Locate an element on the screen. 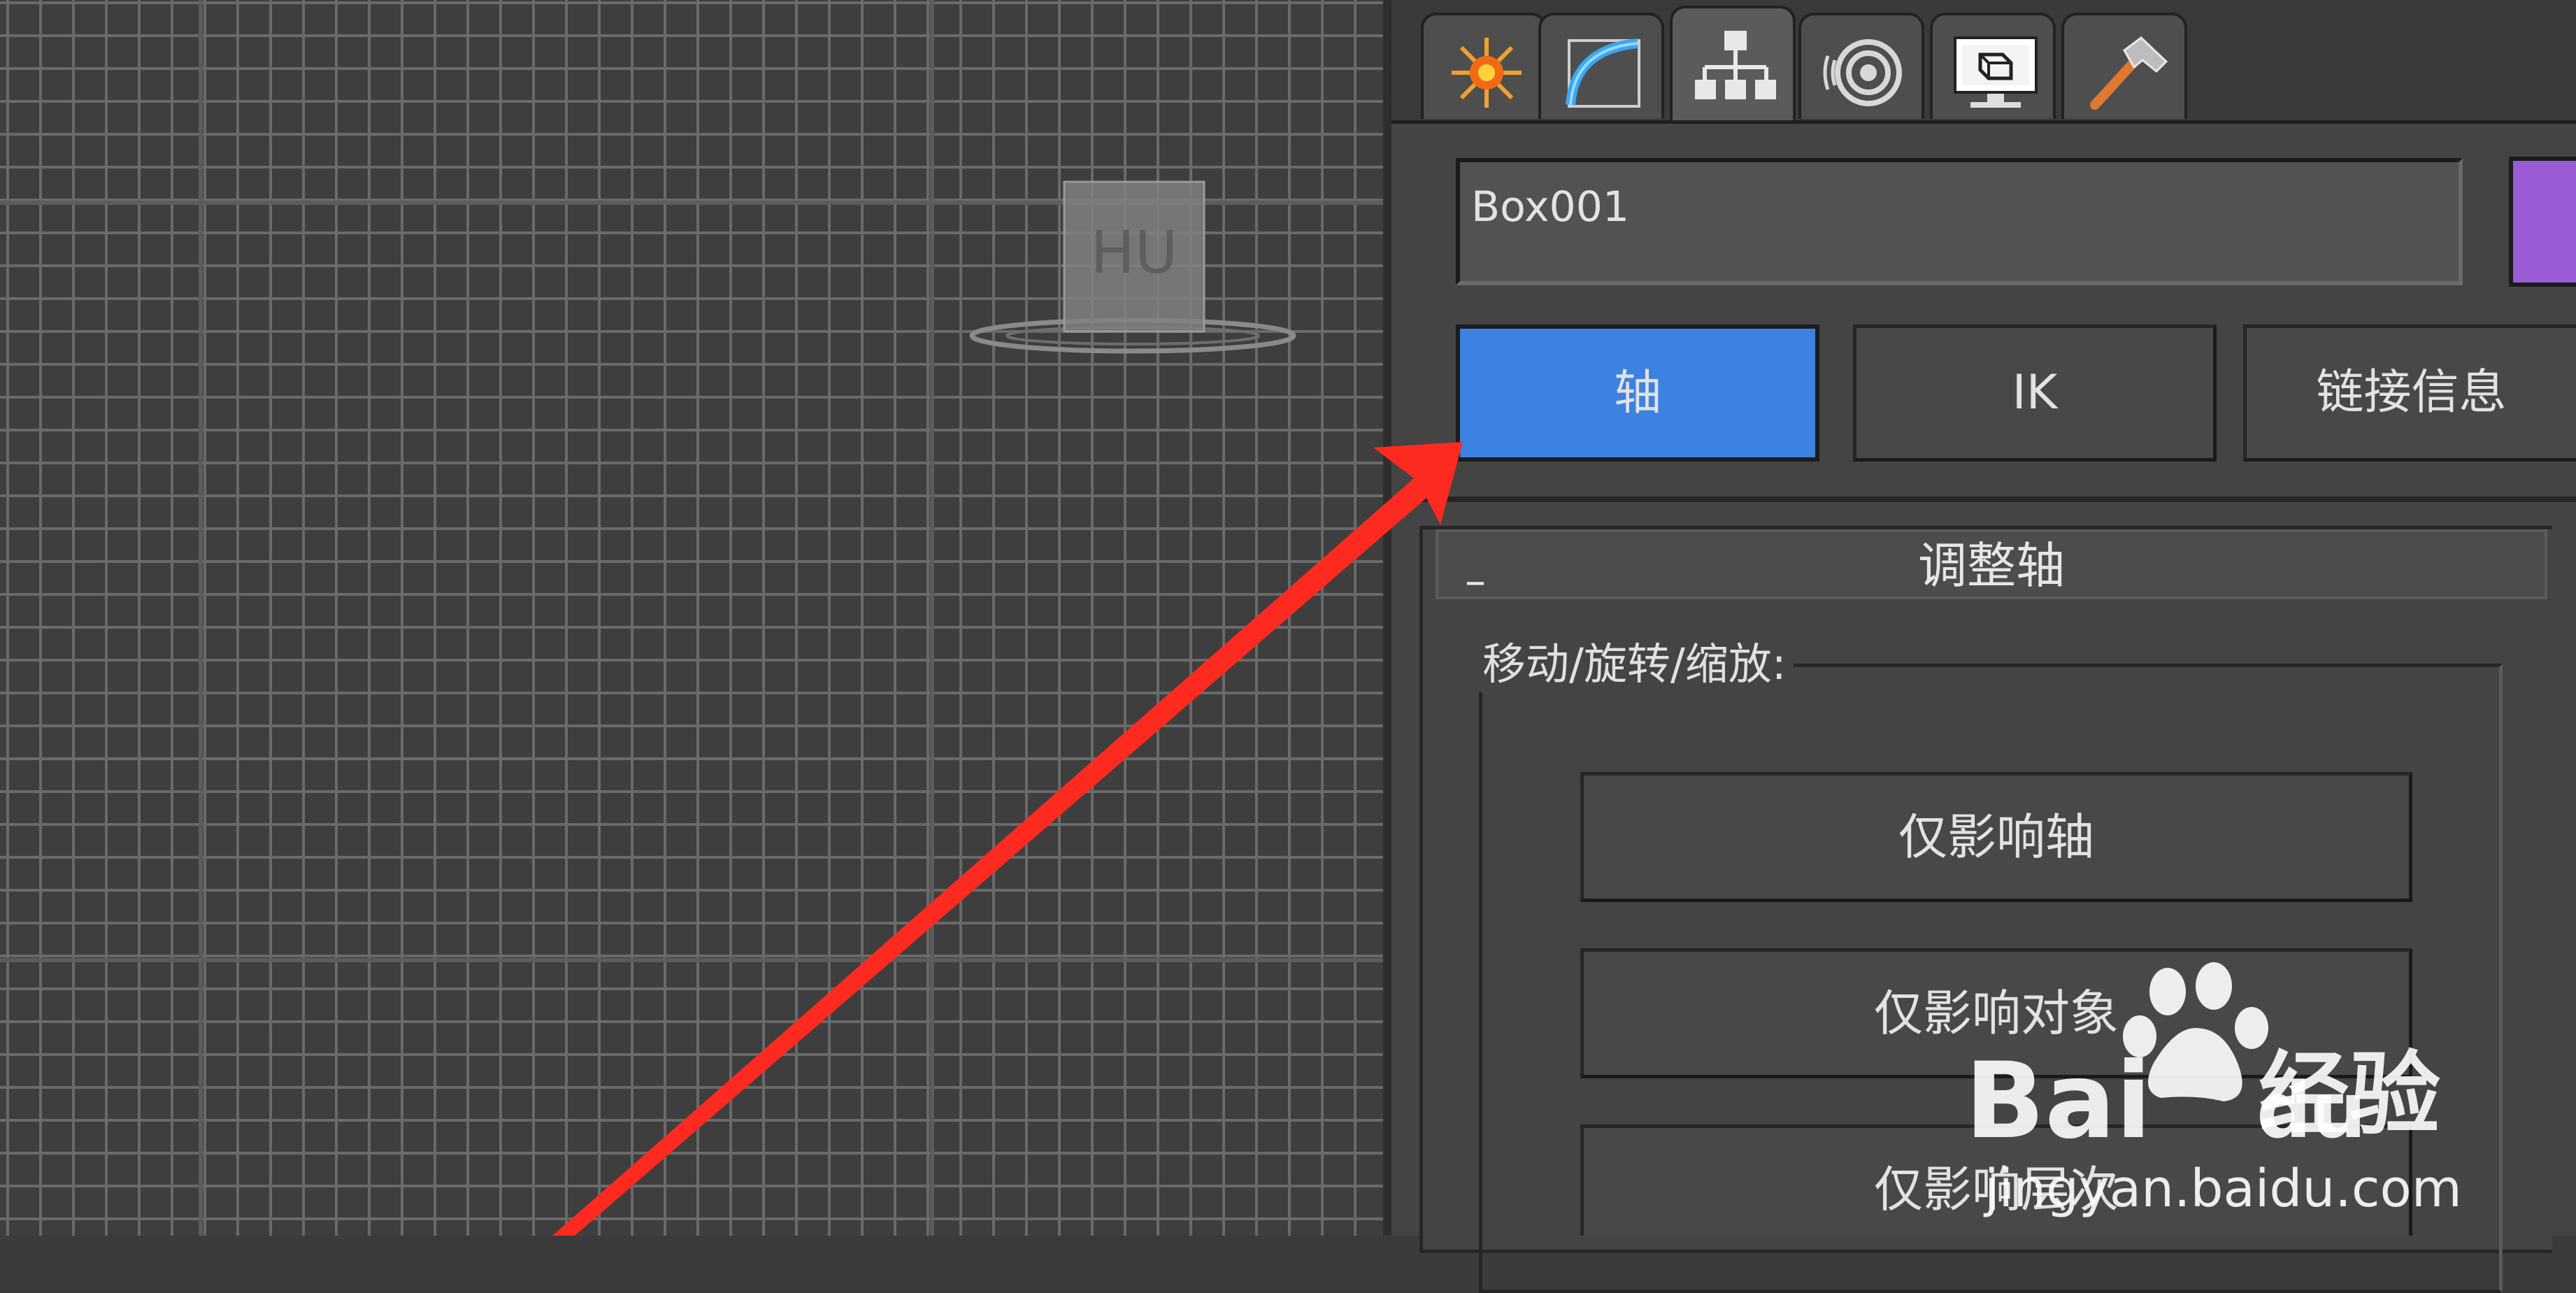 The height and width of the screenshot is (1293, 2576). helper-label: HU is located at coordinates (1134, 252).